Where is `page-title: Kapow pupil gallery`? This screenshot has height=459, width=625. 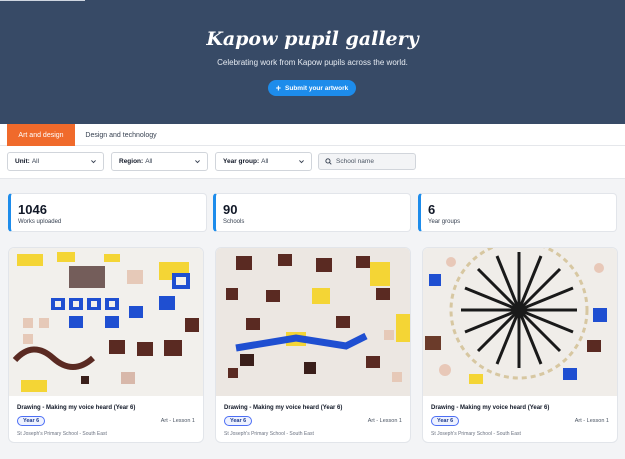
page-title: Kapow pupil gallery is located at coordinates (312, 39).